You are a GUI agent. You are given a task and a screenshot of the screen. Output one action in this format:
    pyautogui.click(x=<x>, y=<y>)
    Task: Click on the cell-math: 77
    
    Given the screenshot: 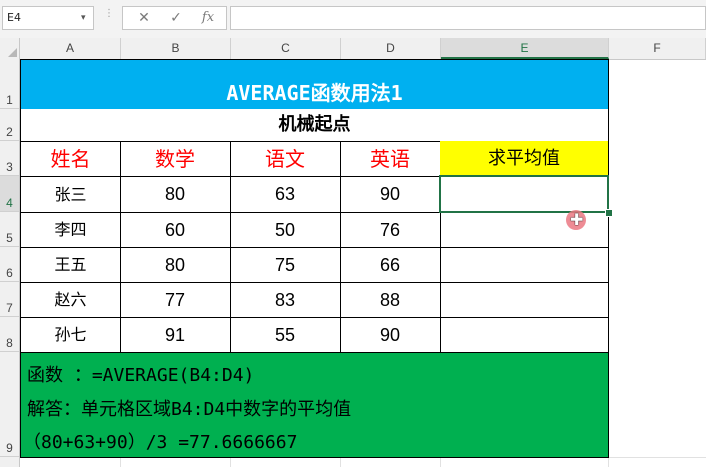 What is the action you would take?
    pyautogui.click(x=175, y=300)
    